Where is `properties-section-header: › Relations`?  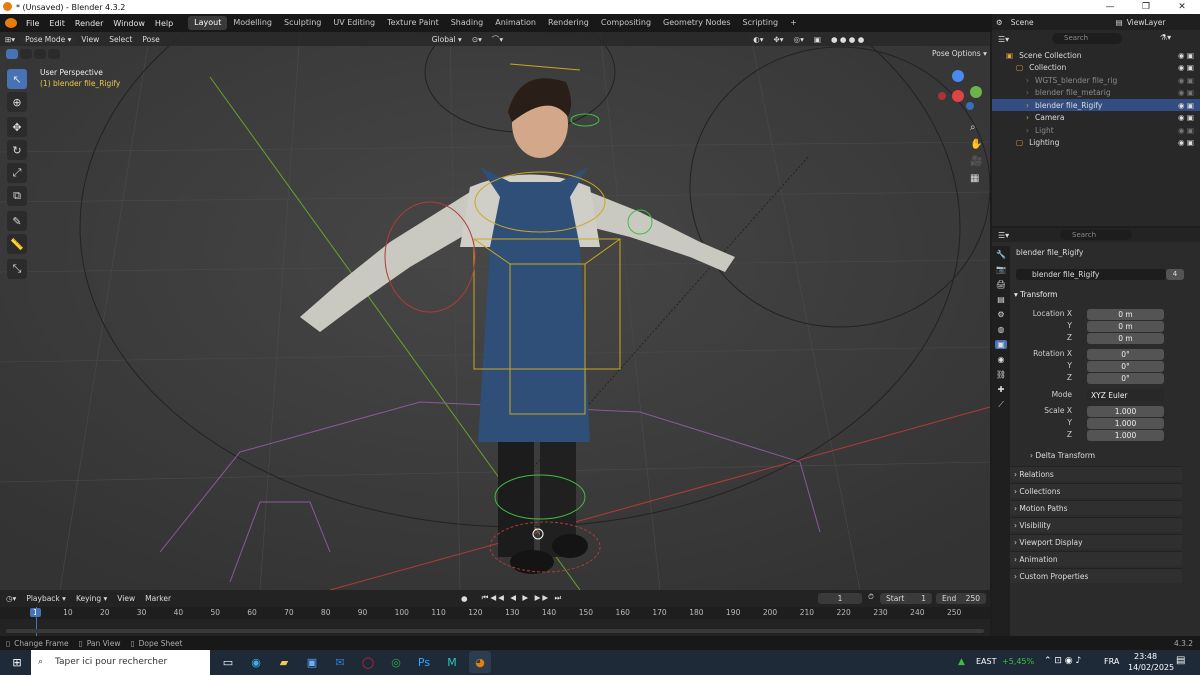 properties-section-header: › Relations is located at coordinates (1096, 473).